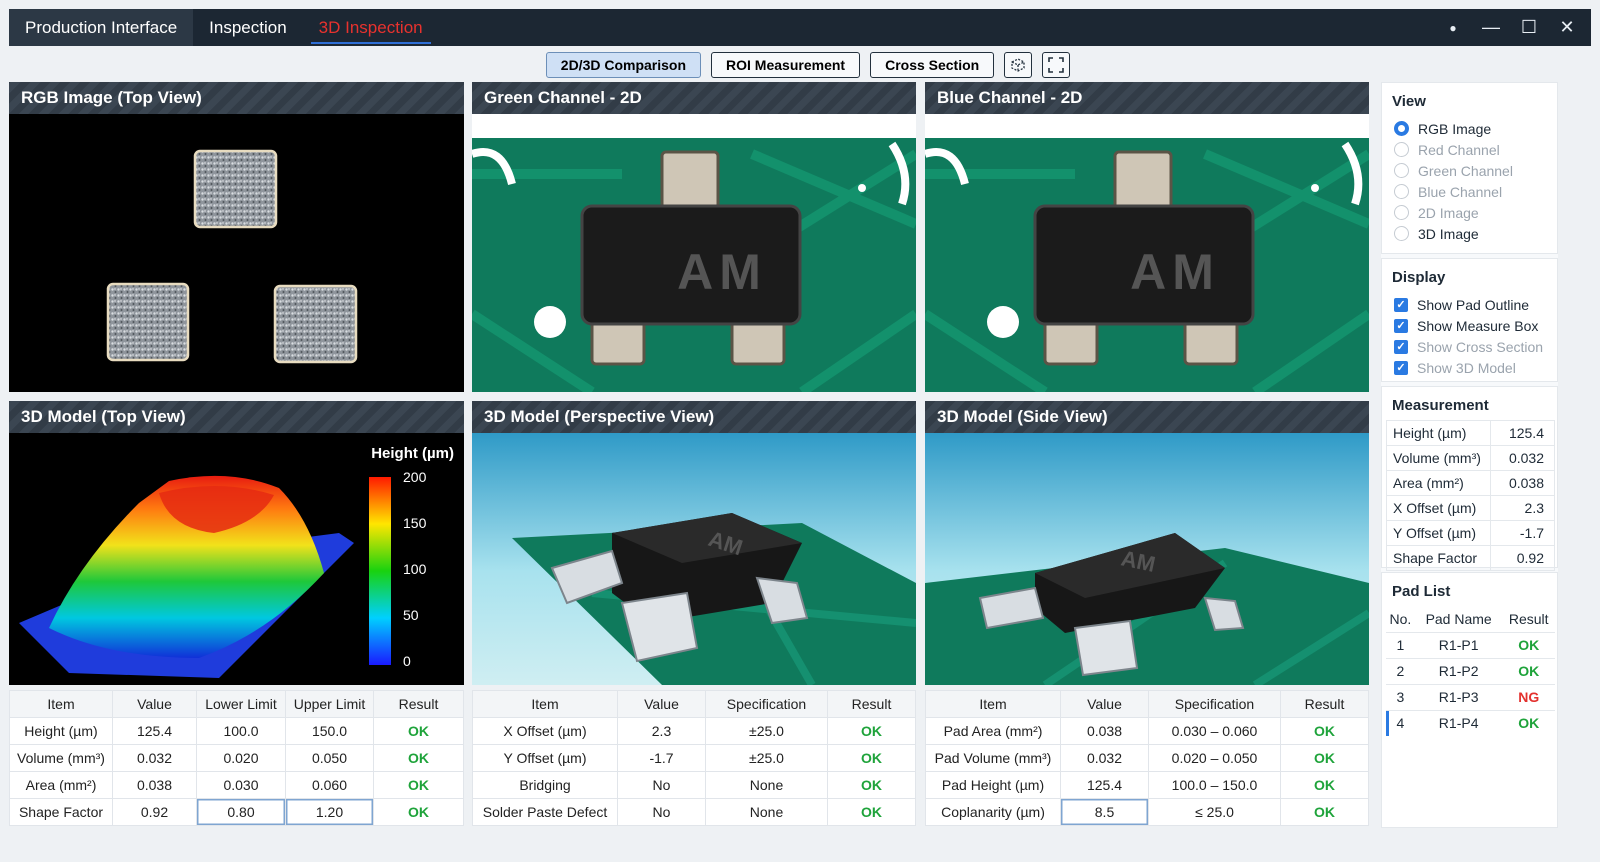  What do you see at coordinates (786, 65) in the screenshot?
I see `roi-measurement-button: ROI Measurement` at bounding box center [786, 65].